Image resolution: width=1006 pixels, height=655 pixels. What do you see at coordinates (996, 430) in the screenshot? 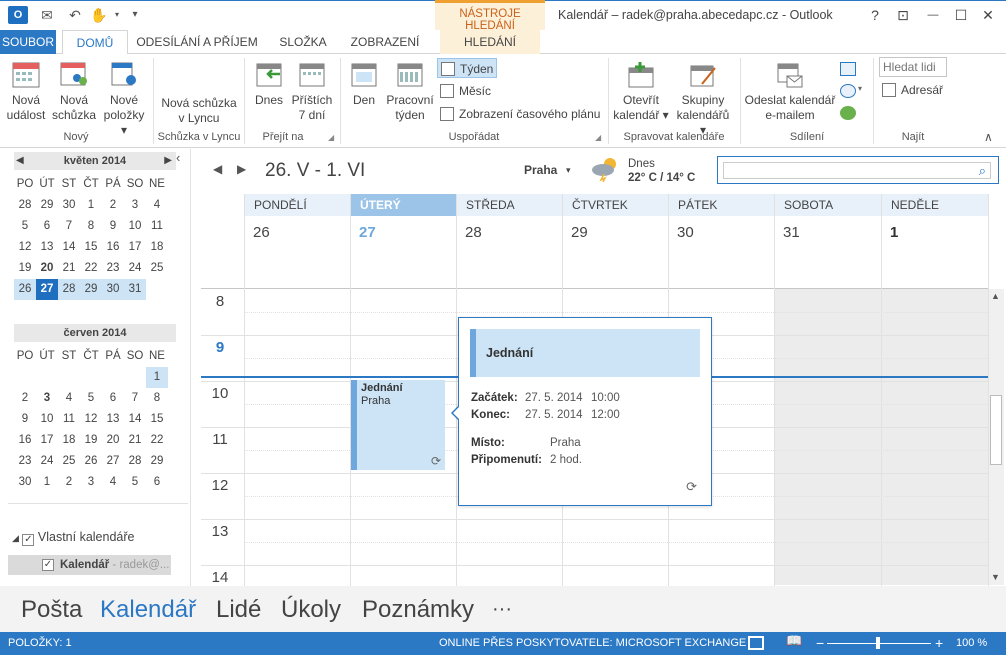
I see `scroll-thumb` at bounding box center [996, 430].